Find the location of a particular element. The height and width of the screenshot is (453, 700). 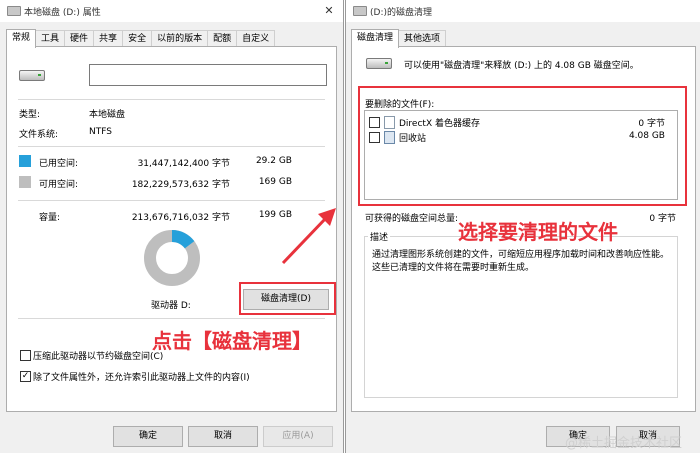

window-title: (D:)的磁盘清理 is located at coordinates (401, 13).